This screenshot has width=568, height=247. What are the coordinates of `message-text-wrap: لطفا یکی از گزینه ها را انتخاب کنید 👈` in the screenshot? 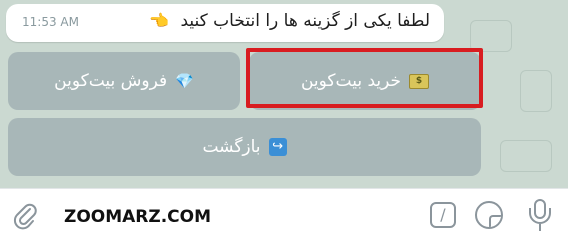 It's located at (289, 21).